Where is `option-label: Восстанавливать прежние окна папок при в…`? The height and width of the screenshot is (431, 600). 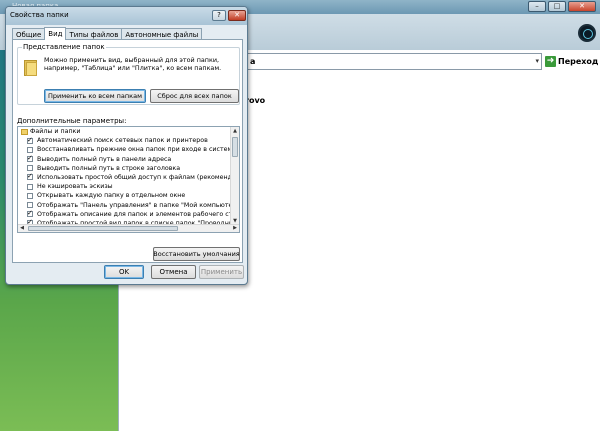 option-label: Восстанавливать прежние окна папок при в… is located at coordinates (134, 150).